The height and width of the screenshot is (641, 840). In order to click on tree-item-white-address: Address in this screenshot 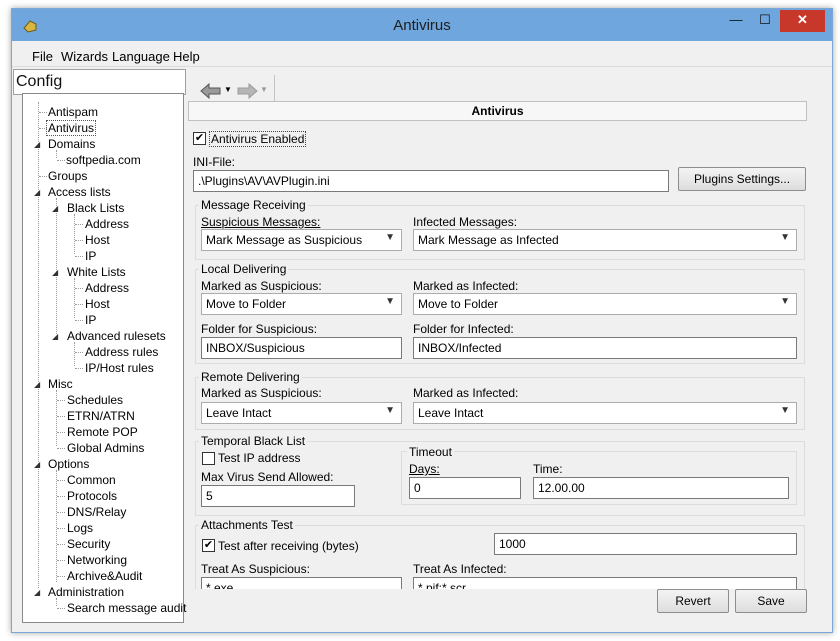, I will do `click(107, 288)`.